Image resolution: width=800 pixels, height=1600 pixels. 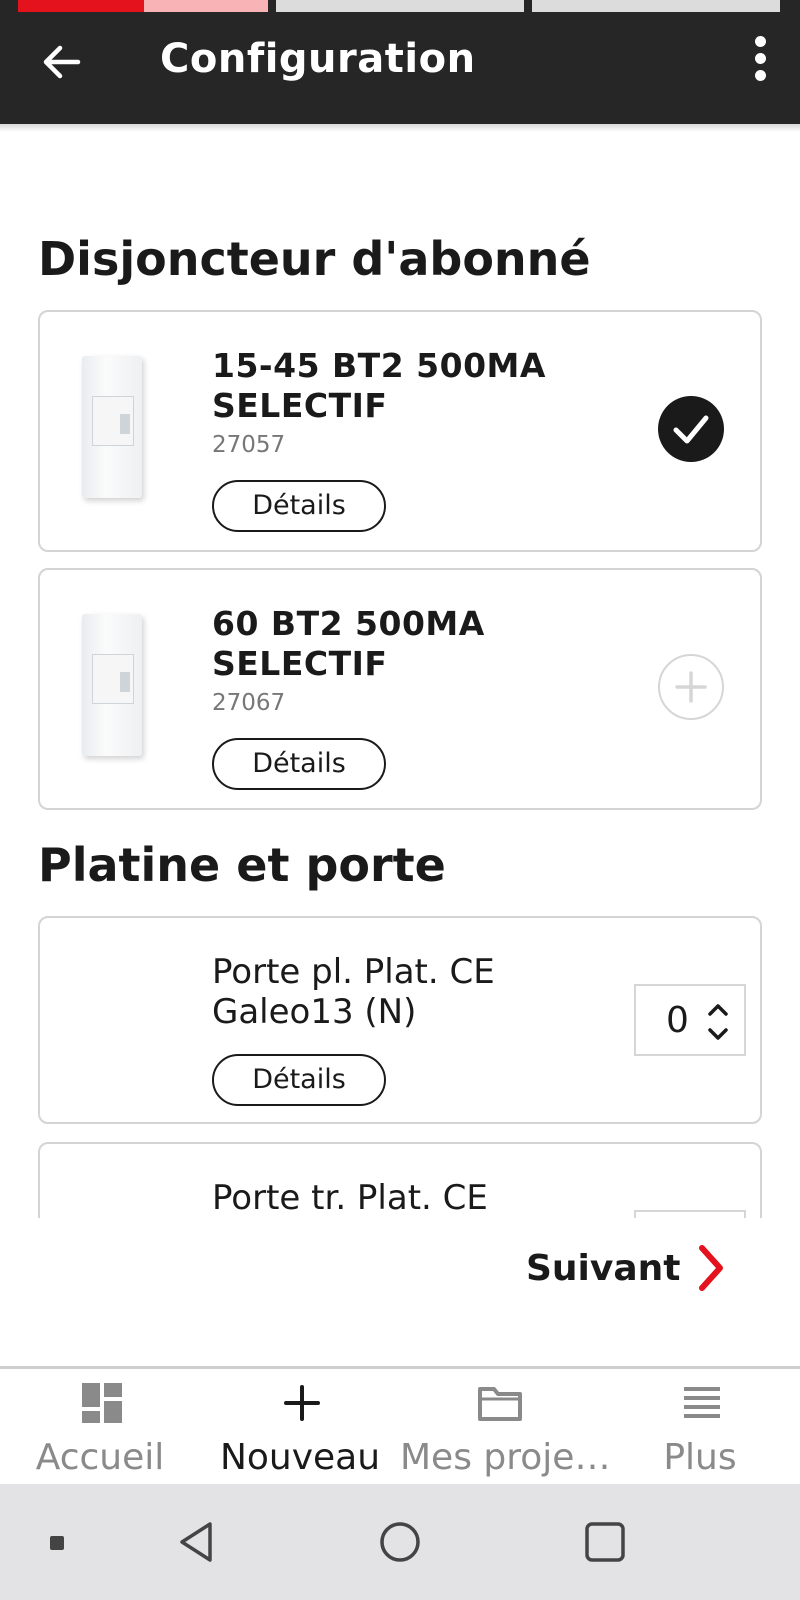 I want to click on product-name: 15-45 BT2 500MA SELECTIF, so click(x=379, y=385).